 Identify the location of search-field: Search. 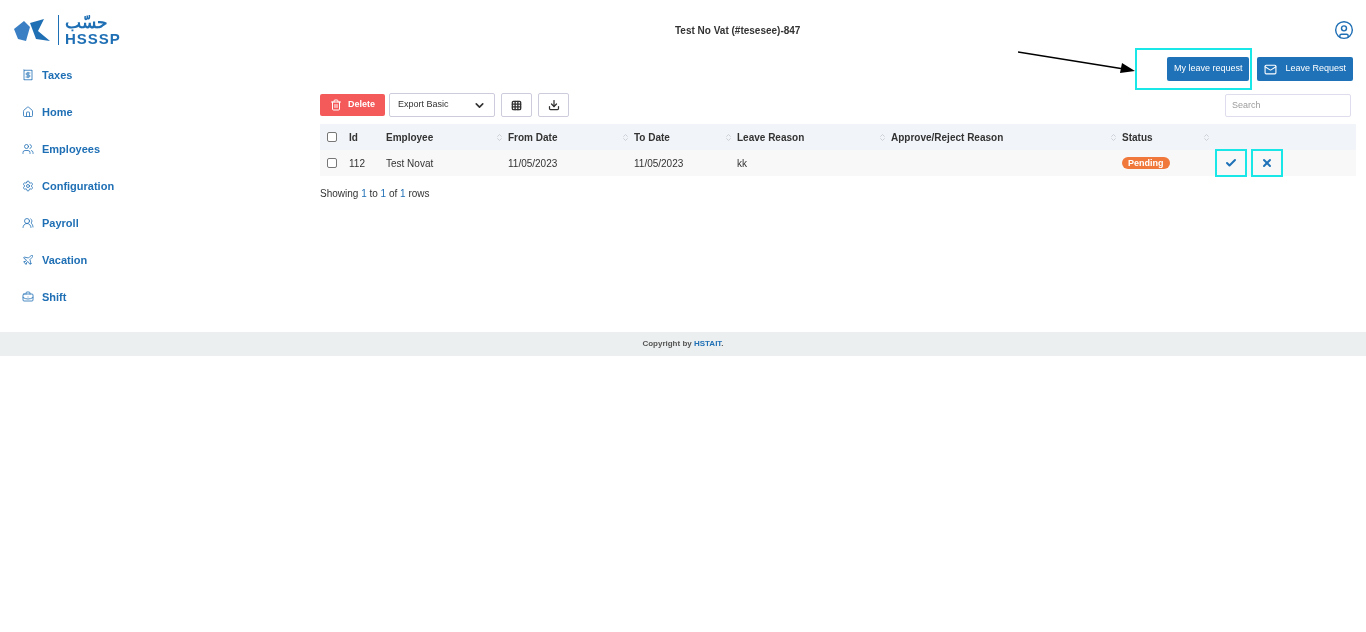
(1288, 105).